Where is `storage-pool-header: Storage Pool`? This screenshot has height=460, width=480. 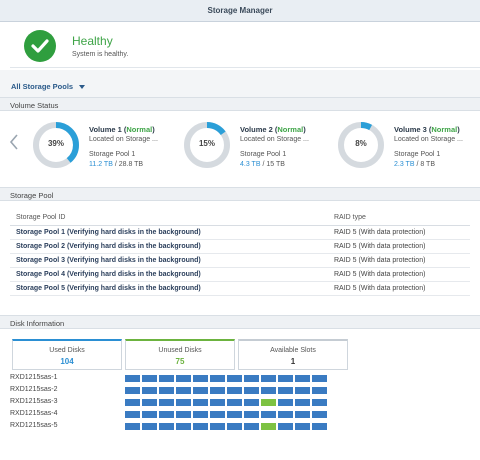
storage-pool-header: Storage Pool is located at coordinates (240, 194).